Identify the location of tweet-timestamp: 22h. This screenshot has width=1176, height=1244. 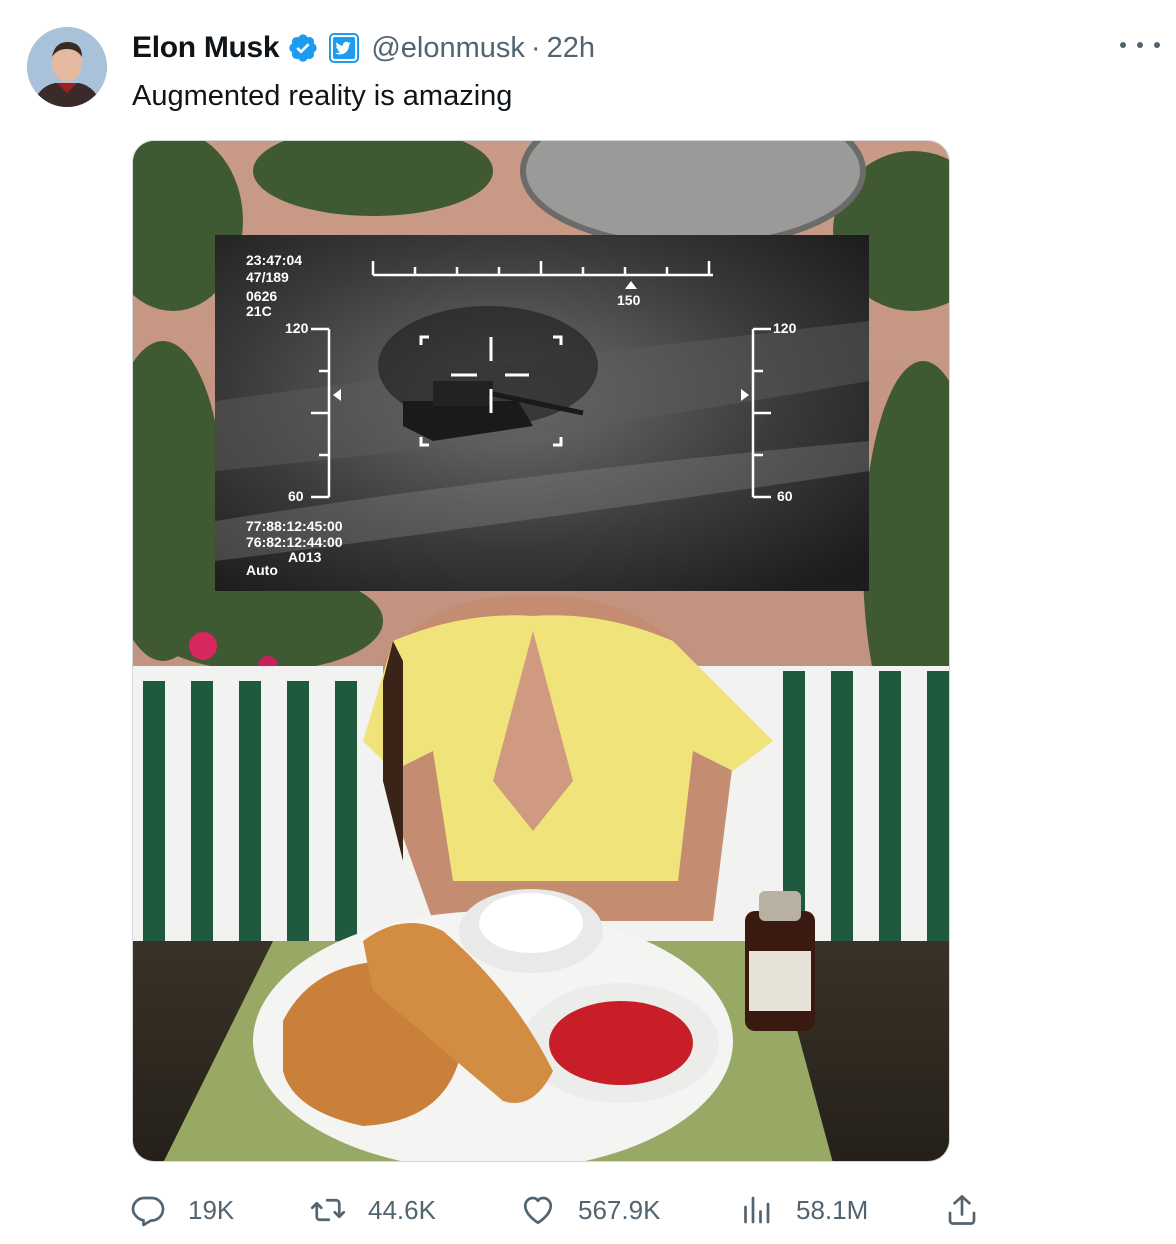
(571, 48).